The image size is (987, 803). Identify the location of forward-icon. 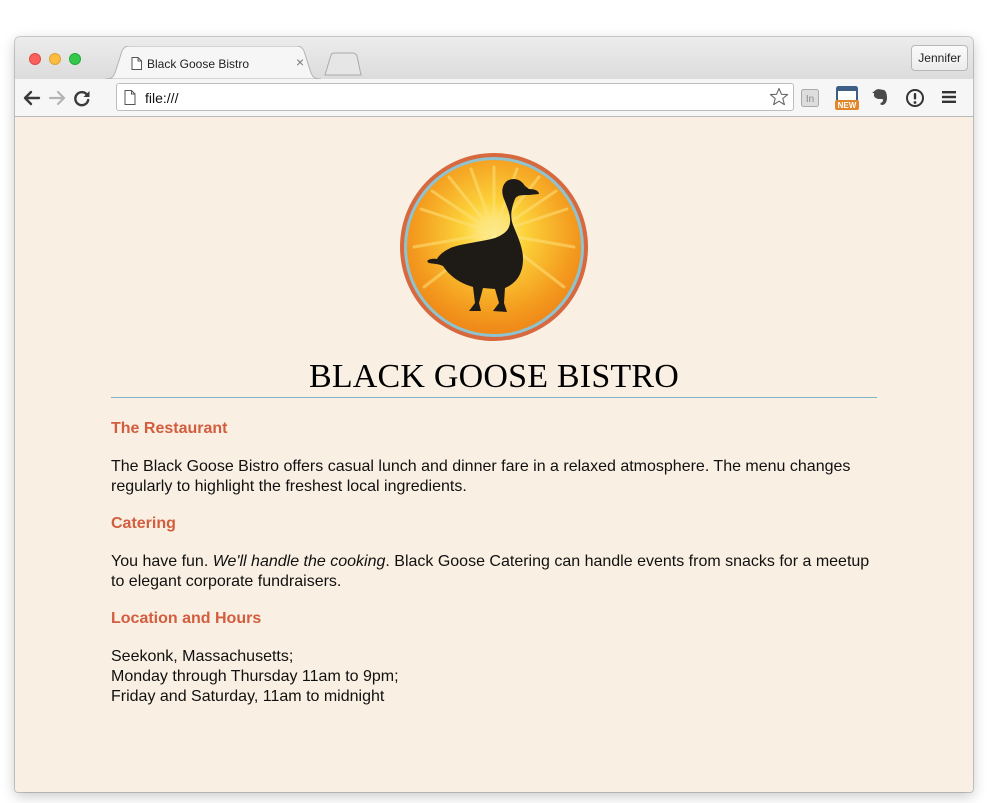
(57, 98).